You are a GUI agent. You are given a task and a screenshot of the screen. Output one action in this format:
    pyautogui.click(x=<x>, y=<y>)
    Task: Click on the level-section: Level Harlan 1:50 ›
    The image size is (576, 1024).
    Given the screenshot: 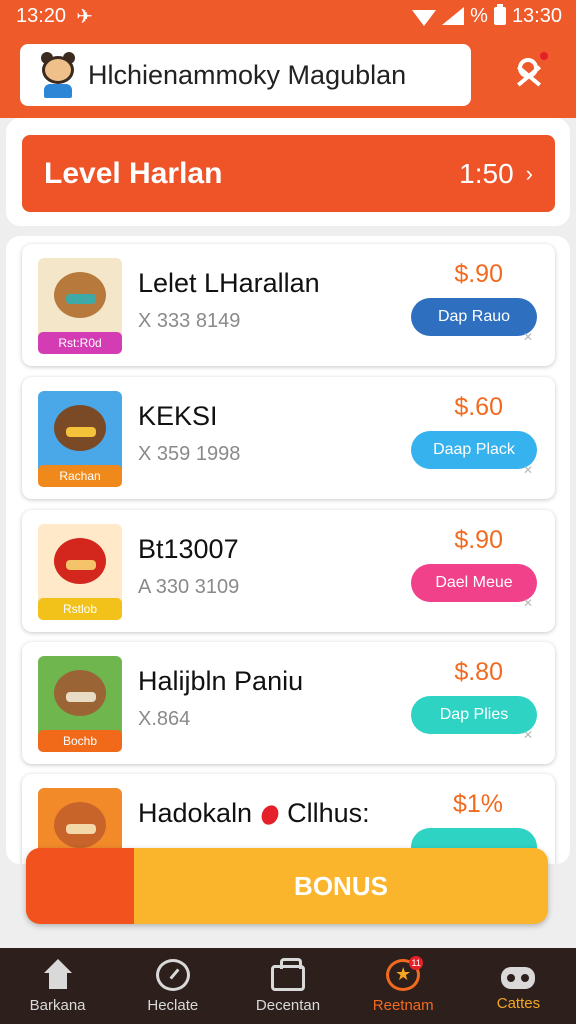 What is the action you would take?
    pyautogui.click(x=288, y=172)
    